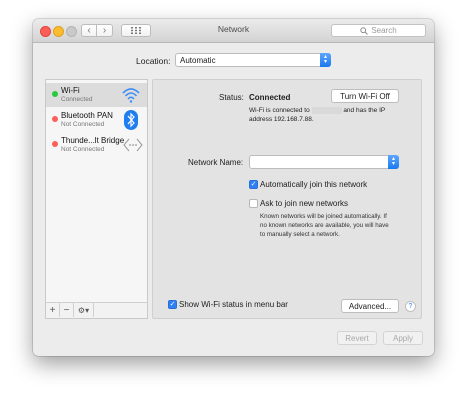 The image size is (468, 405). Describe the element at coordinates (233, 31) in the screenshot. I see `title-bar: ‹ › Network Search` at that location.